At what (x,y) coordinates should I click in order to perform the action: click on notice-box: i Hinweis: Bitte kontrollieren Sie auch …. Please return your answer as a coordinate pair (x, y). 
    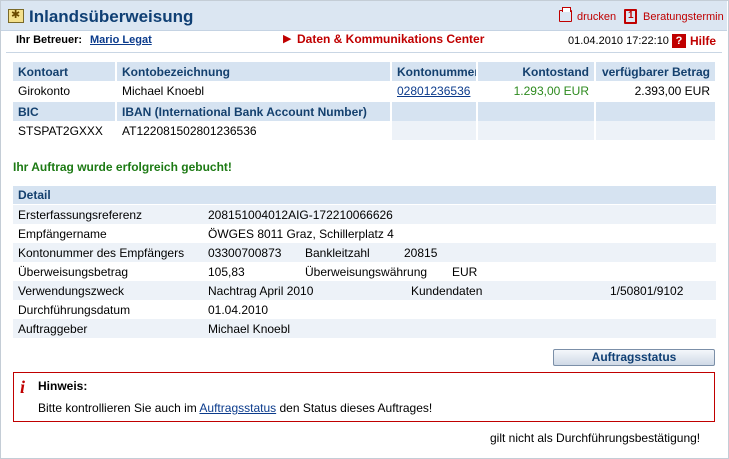
    Looking at the image, I should click on (364, 397).